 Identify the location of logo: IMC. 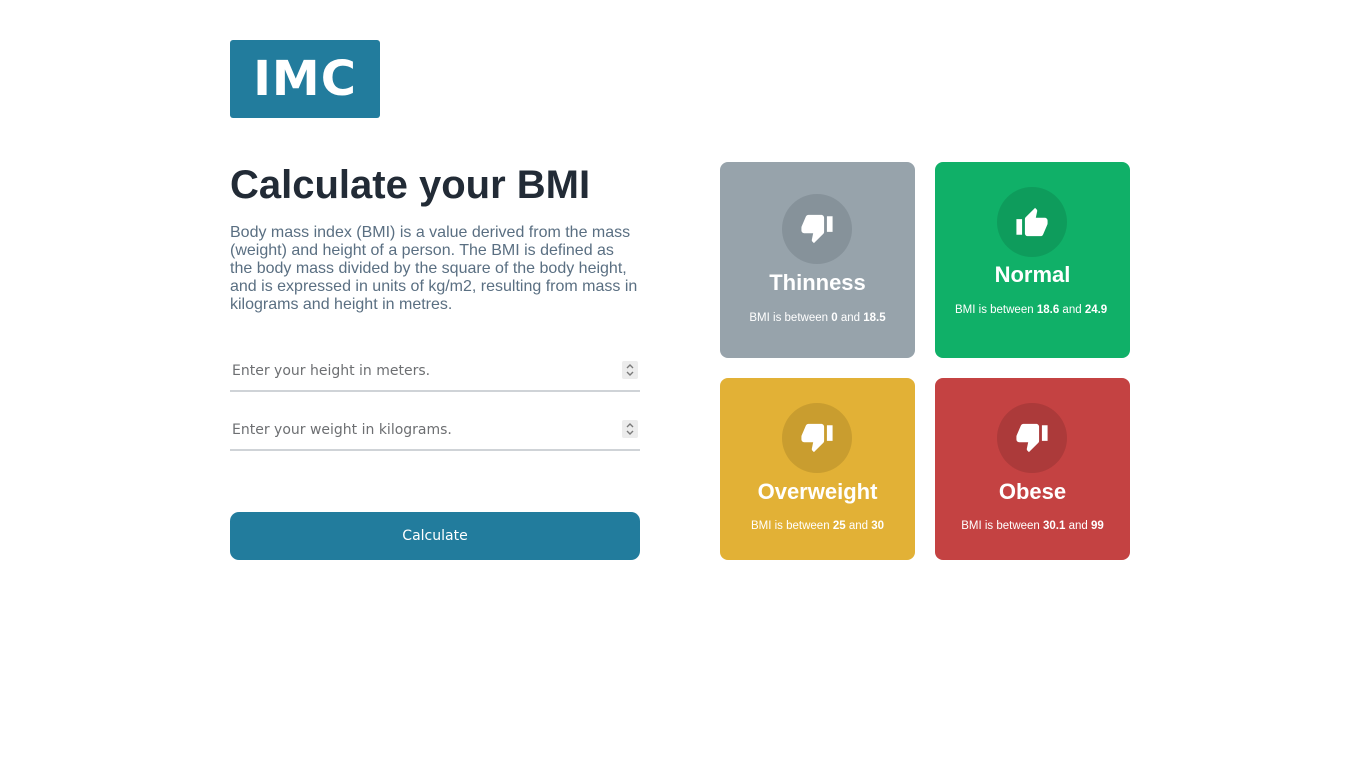
(305, 79).